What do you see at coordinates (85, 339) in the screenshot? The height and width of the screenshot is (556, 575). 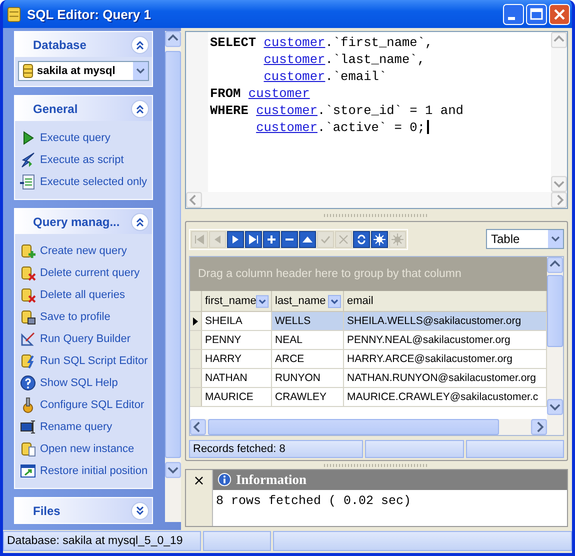 I see `sidebar-link: Run Query Builder` at bounding box center [85, 339].